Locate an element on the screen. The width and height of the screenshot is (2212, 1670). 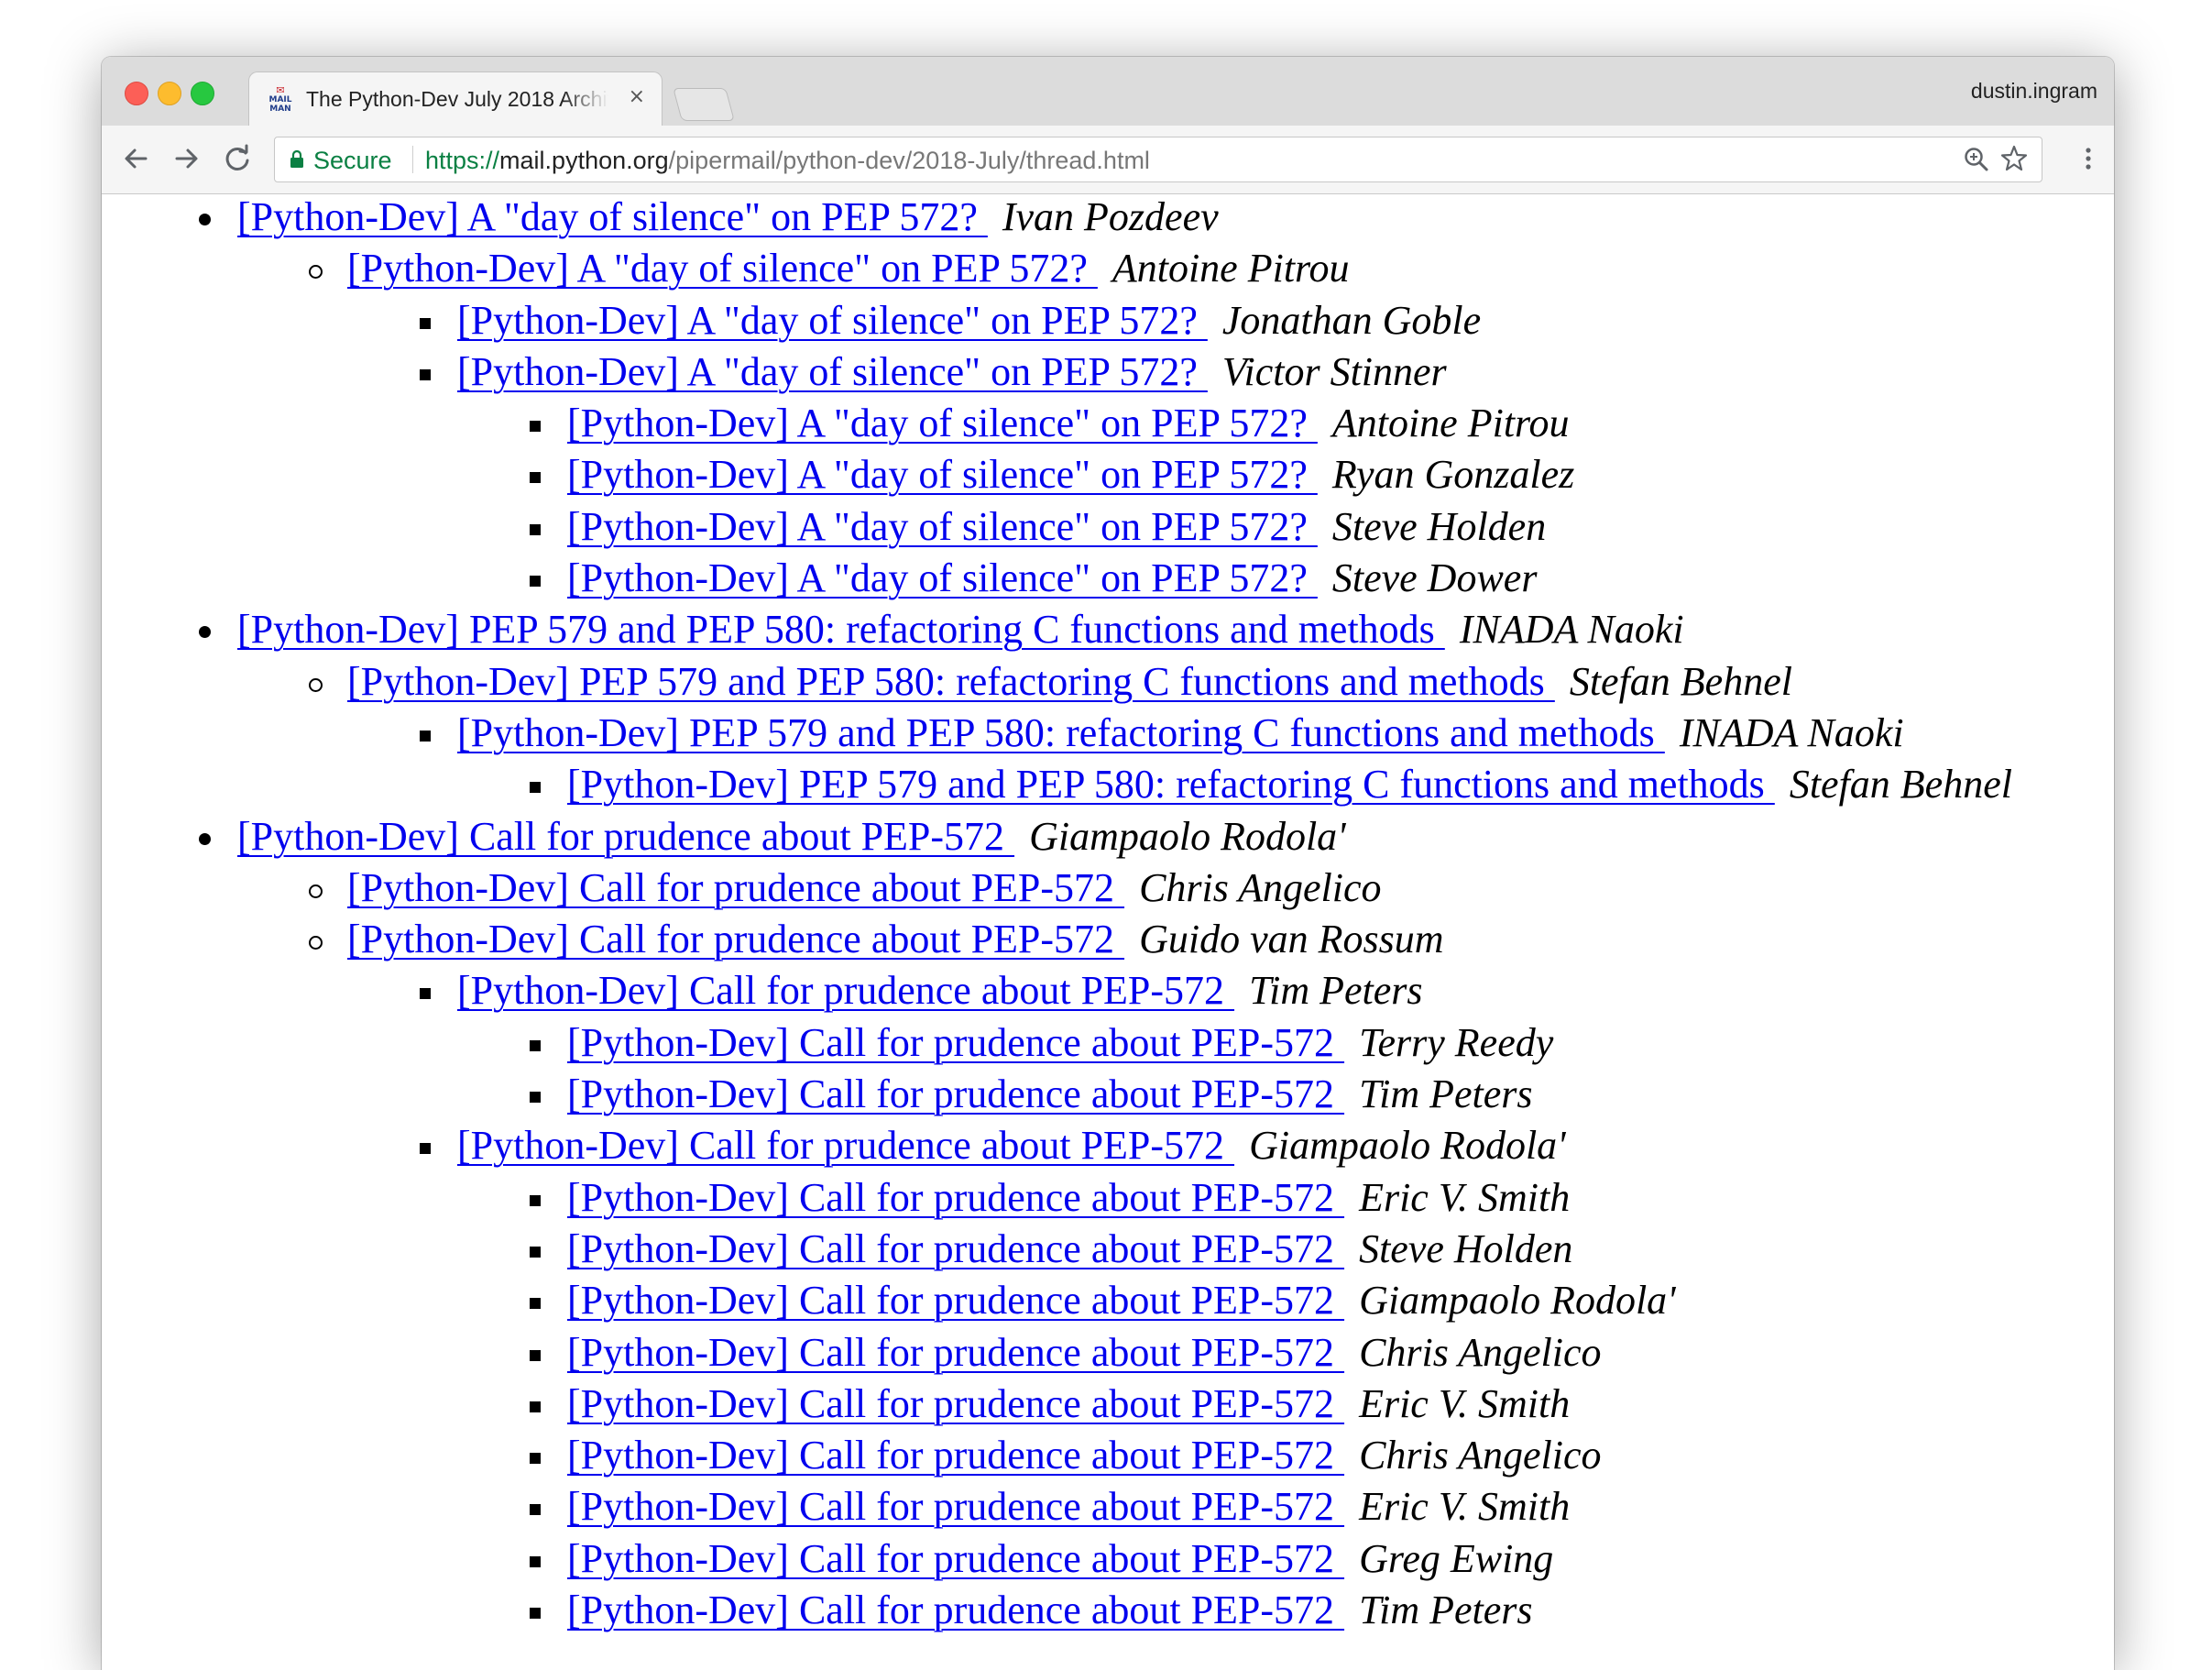
star-icon is located at coordinates (2014, 162).